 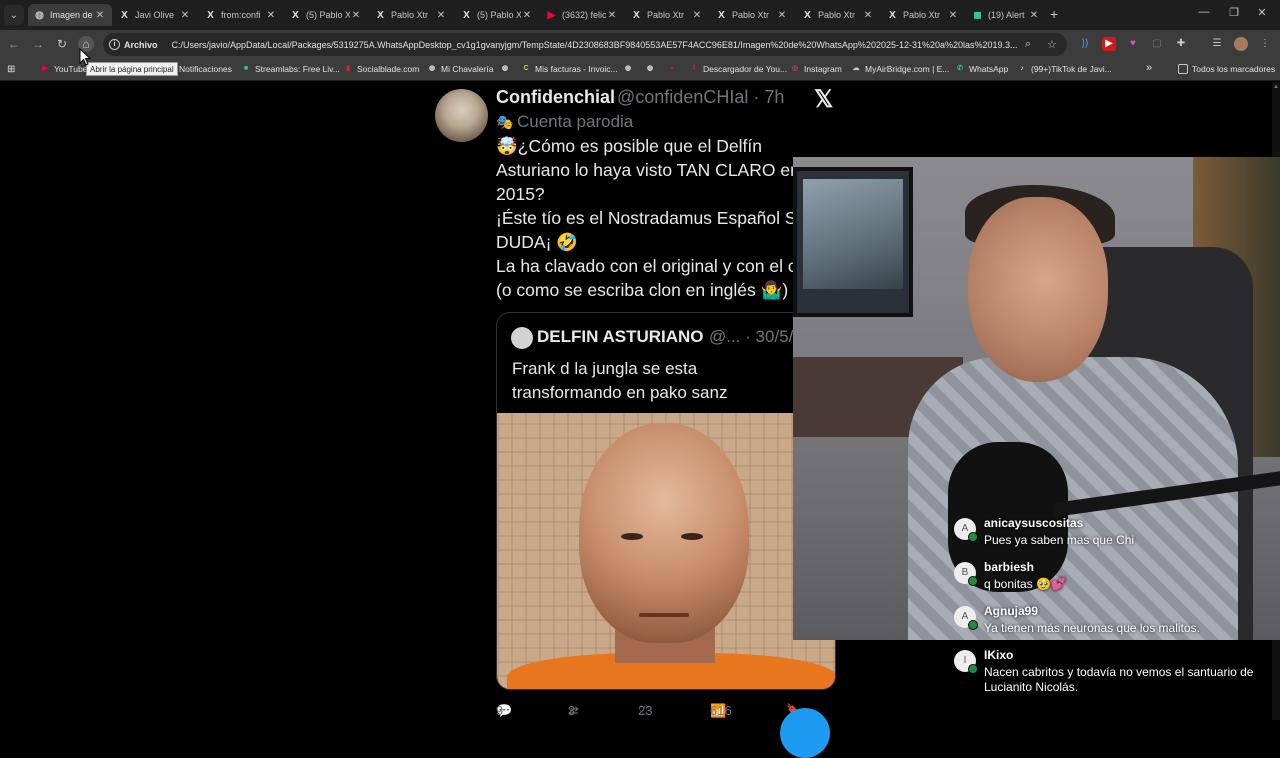 I want to click on profile-avatar, so click(x=1241, y=44).